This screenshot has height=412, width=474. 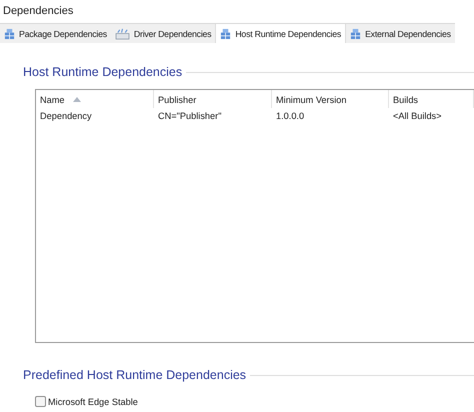 I want to click on column-header: Minimum Version, so click(x=330, y=99).